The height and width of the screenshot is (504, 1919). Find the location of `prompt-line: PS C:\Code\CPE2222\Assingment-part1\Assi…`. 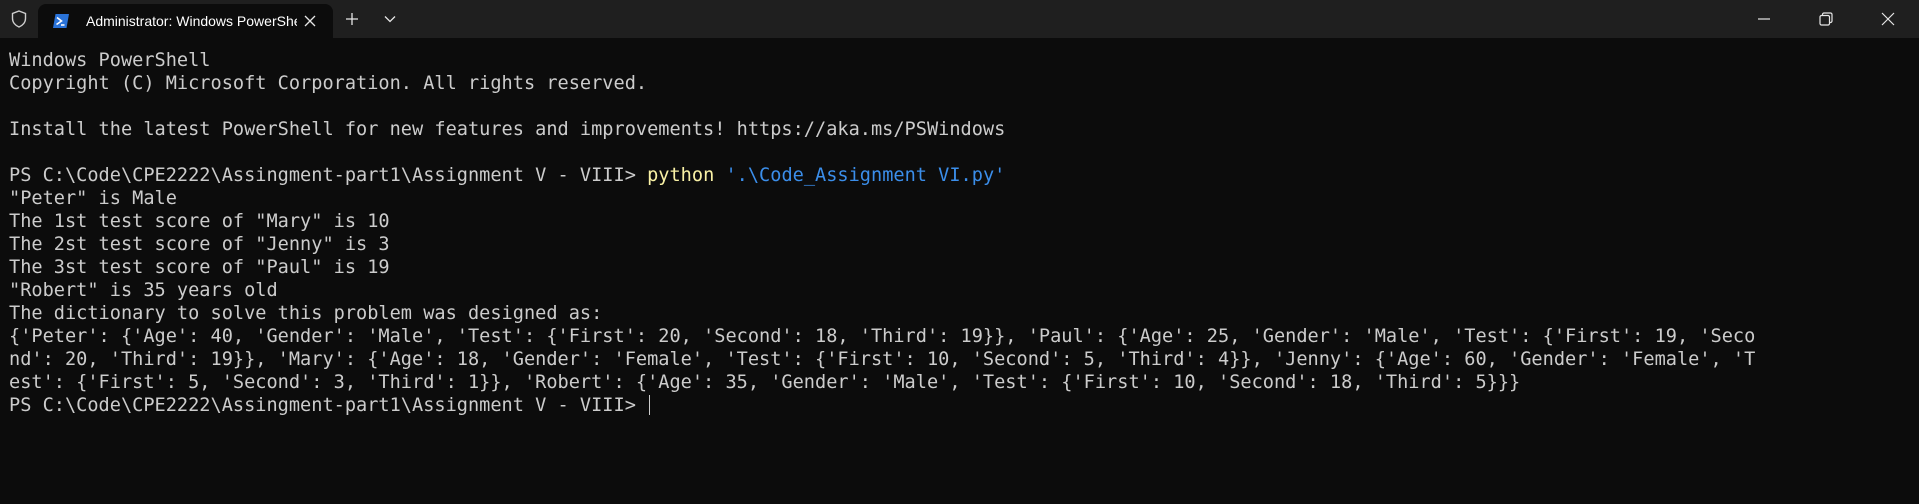

prompt-line: PS C:\Code\CPE2222\Assingment-part1\Assi… is located at coordinates (964, 405).